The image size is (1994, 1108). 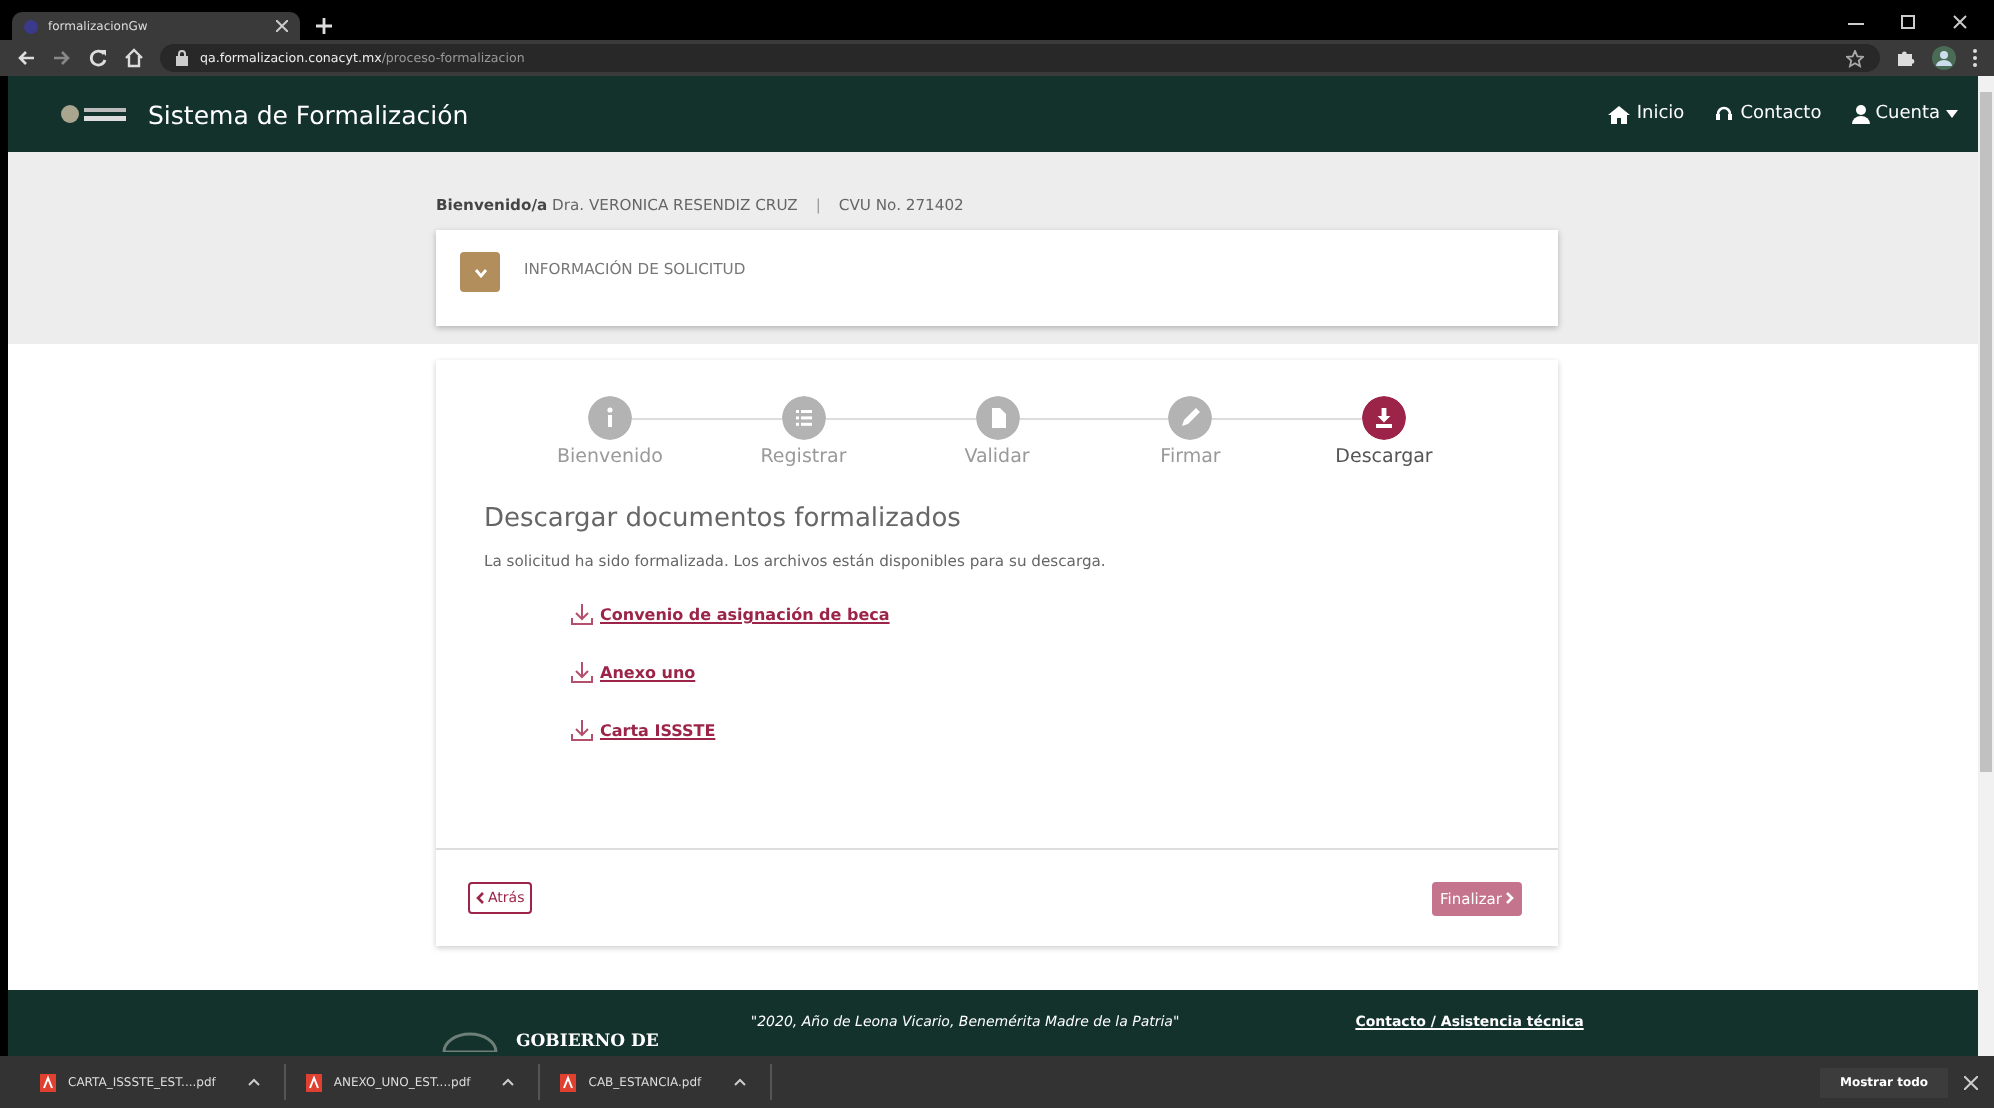 I want to click on app-title: Sistema de Formalización, so click(x=308, y=114).